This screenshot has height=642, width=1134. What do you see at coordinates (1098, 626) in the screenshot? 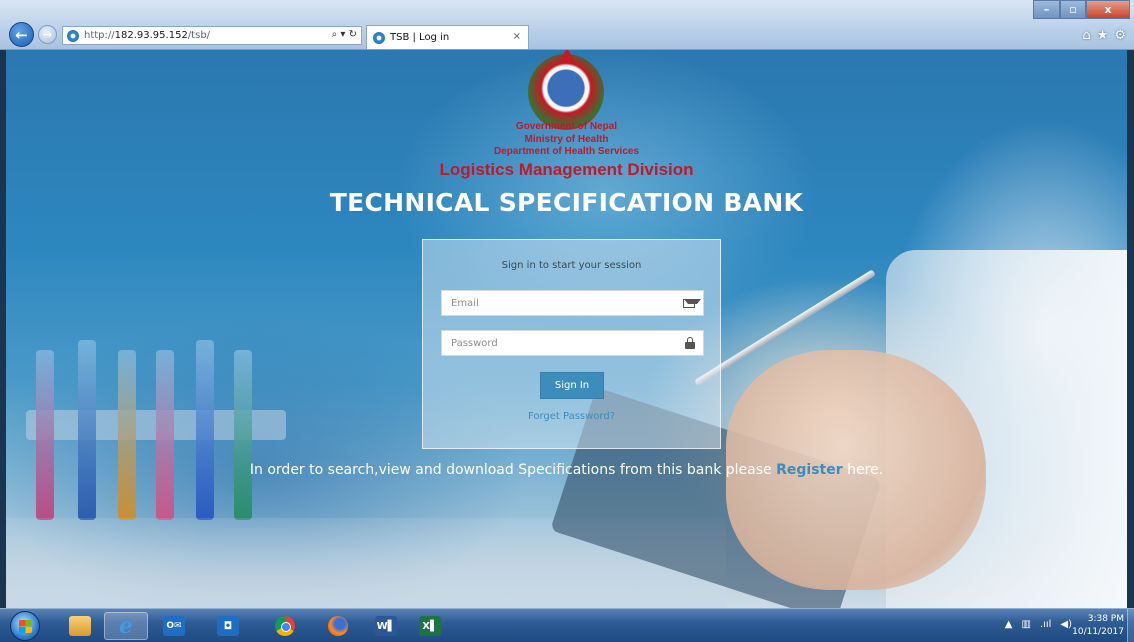
I see `taskbar-clock: 3:38 PM 10/11/2017` at bounding box center [1098, 626].